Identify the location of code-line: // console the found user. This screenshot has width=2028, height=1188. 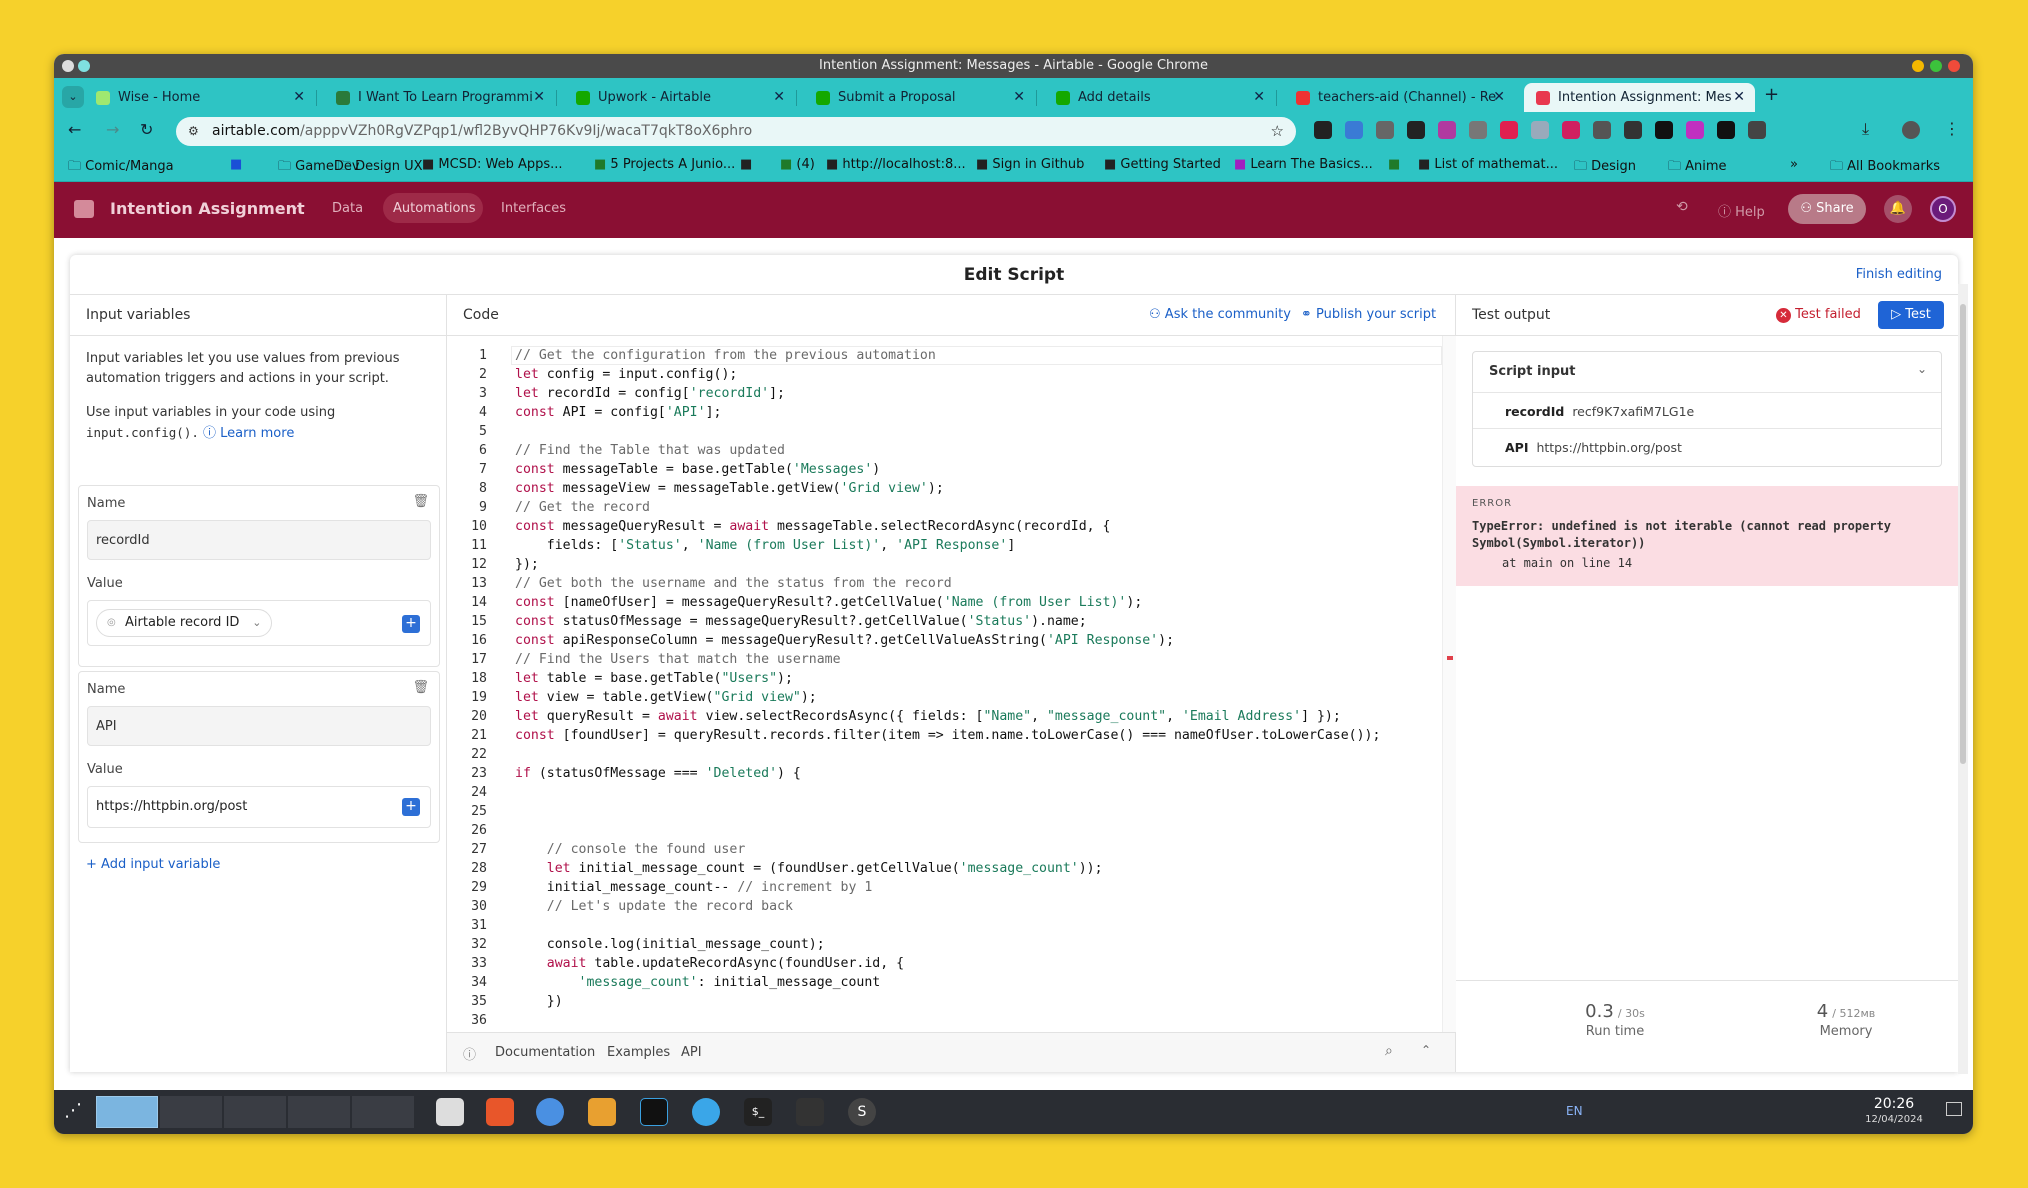
(630, 849).